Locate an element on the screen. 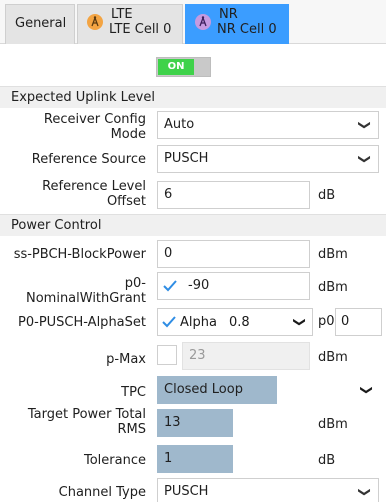 This screenshot has width=386, height=502. receiver-config-mode-label-line1: Receiver Config is located at coordinates (94, 119).